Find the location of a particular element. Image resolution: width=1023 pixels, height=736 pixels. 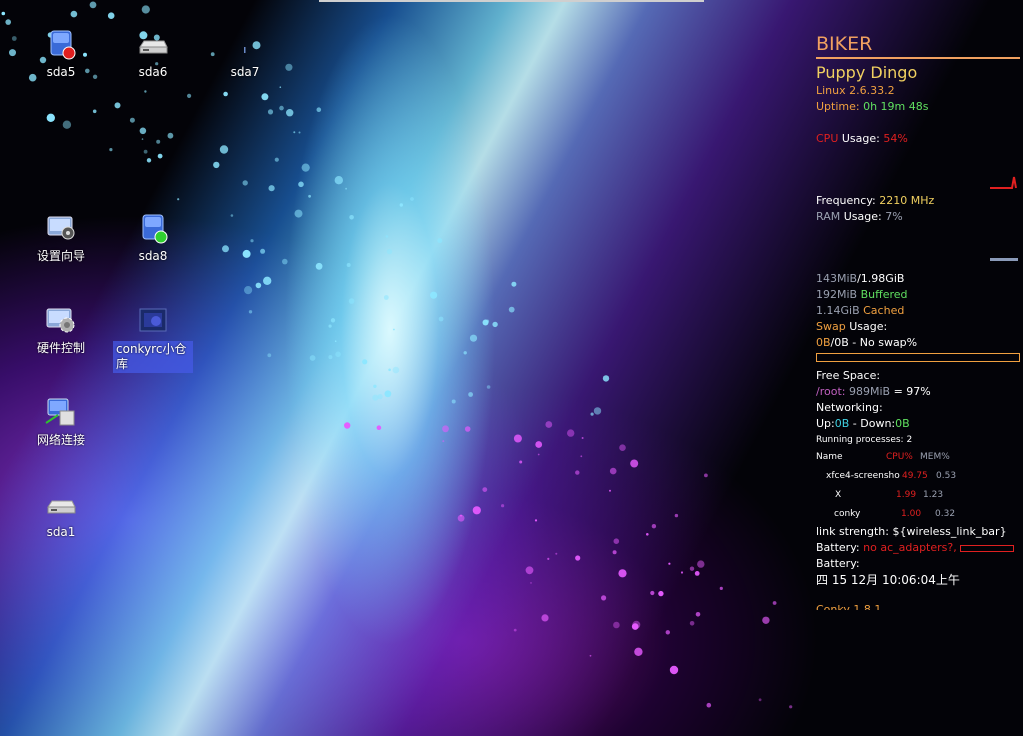

ram-graph is located at coordinates (918, 248).